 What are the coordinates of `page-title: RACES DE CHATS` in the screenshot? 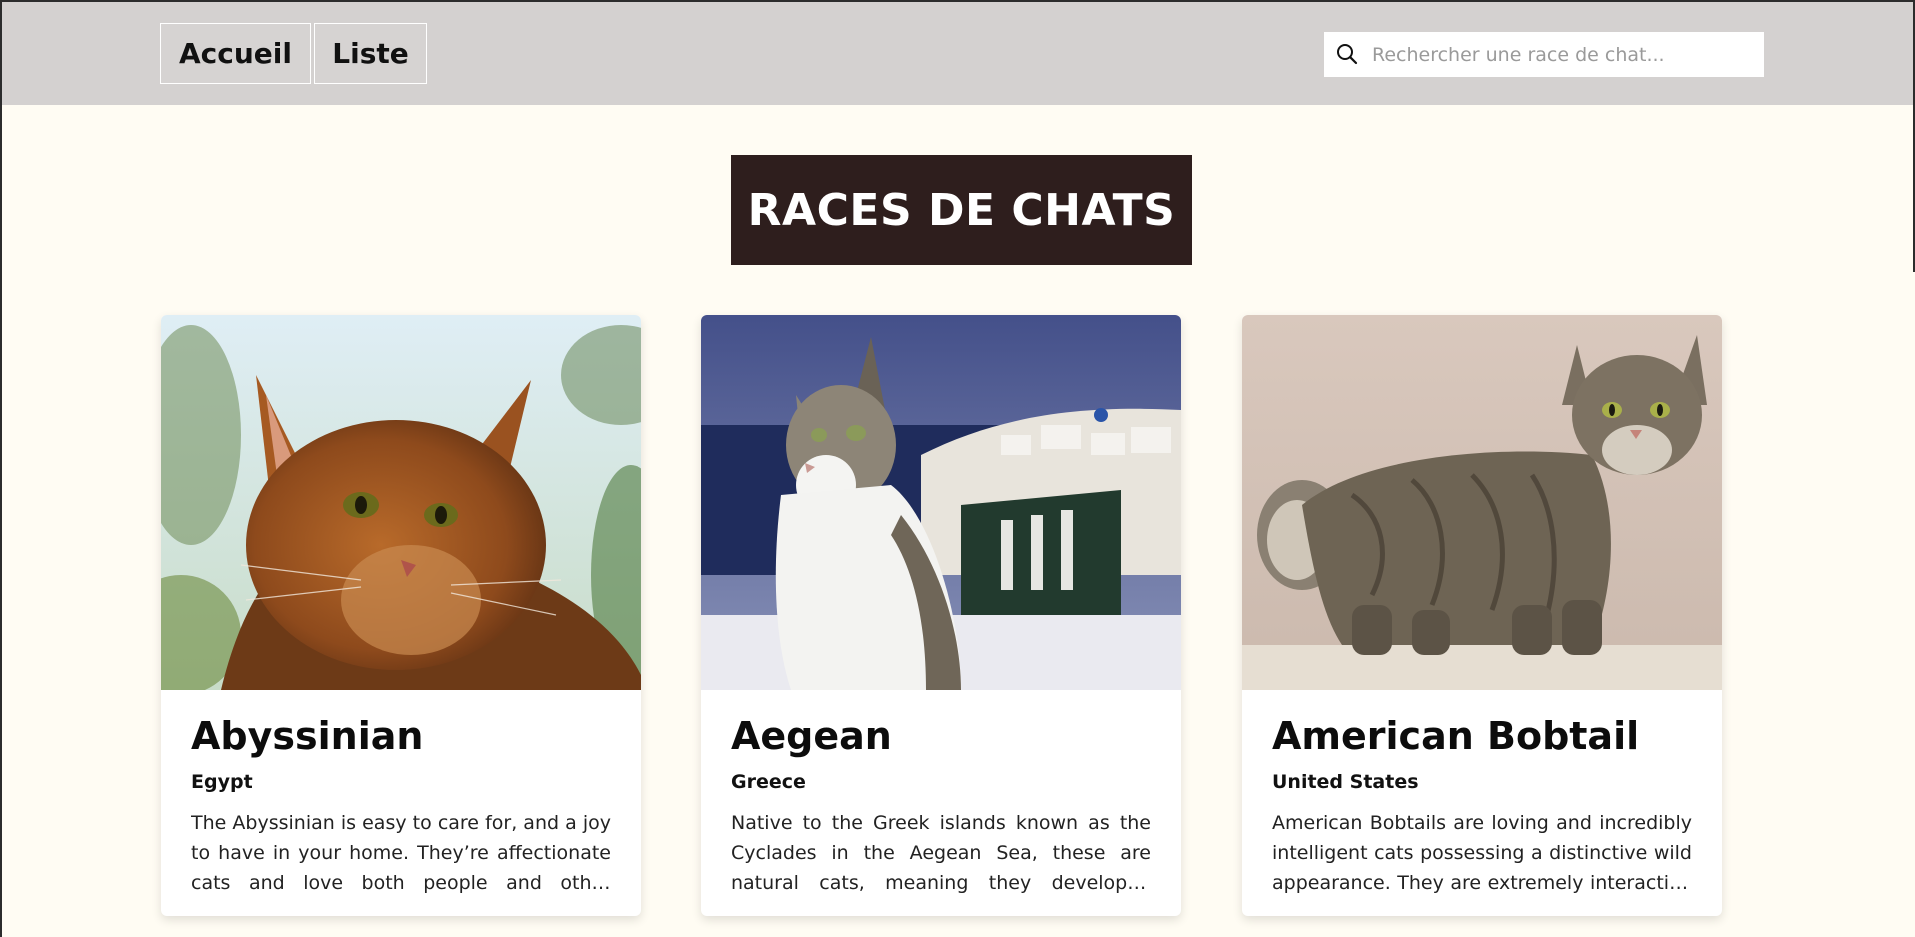 It's located at (961, 210).